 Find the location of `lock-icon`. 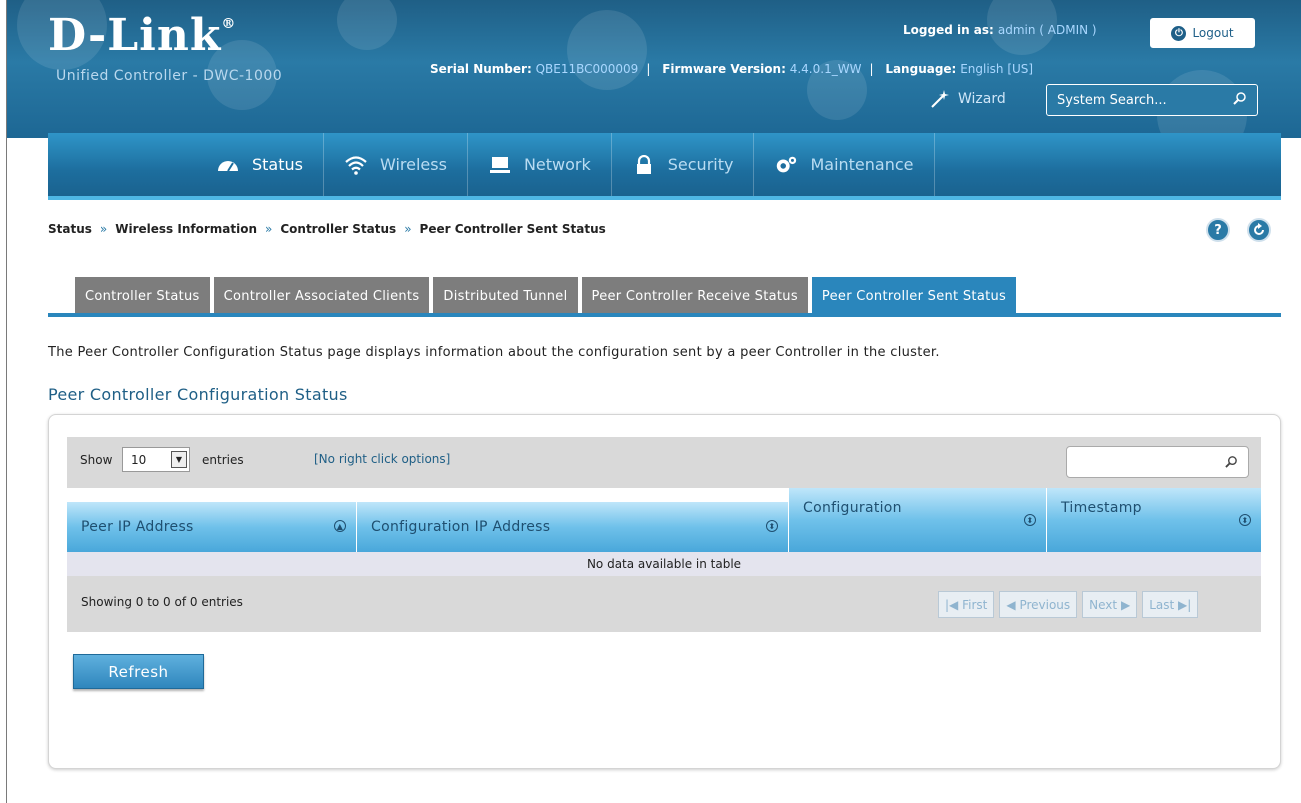

lock-icon is located at coordinates (644, 165).